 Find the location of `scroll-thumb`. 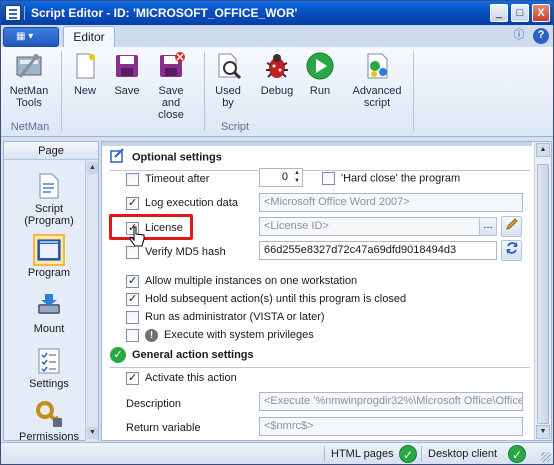

scroll-thumb is located at coordinates (543, 294).